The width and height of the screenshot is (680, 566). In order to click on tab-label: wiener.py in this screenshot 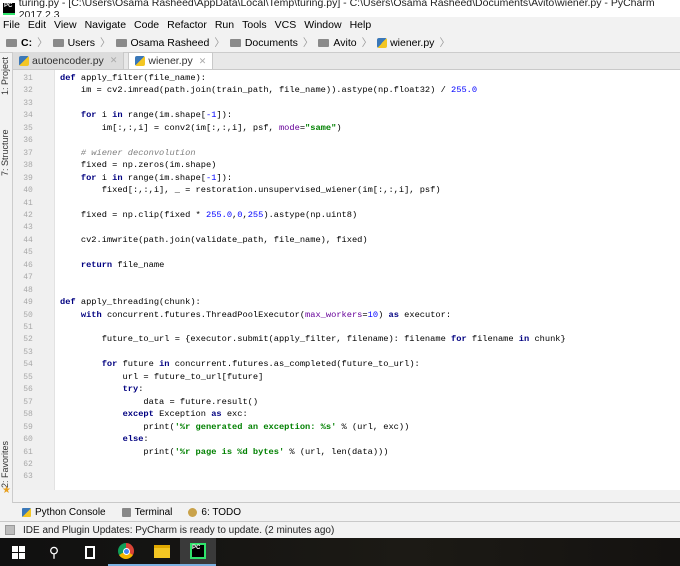, I will do `click(170, 61)`.